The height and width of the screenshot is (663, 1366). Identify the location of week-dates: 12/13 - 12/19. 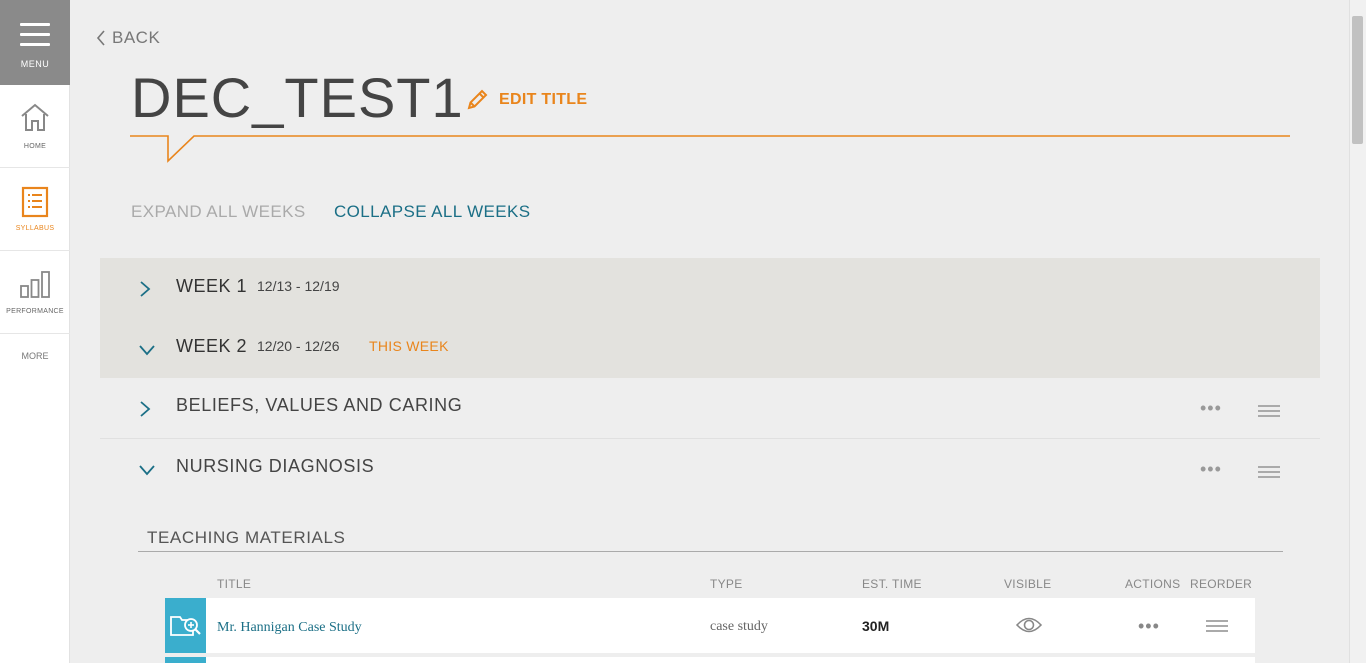
(298, 286).